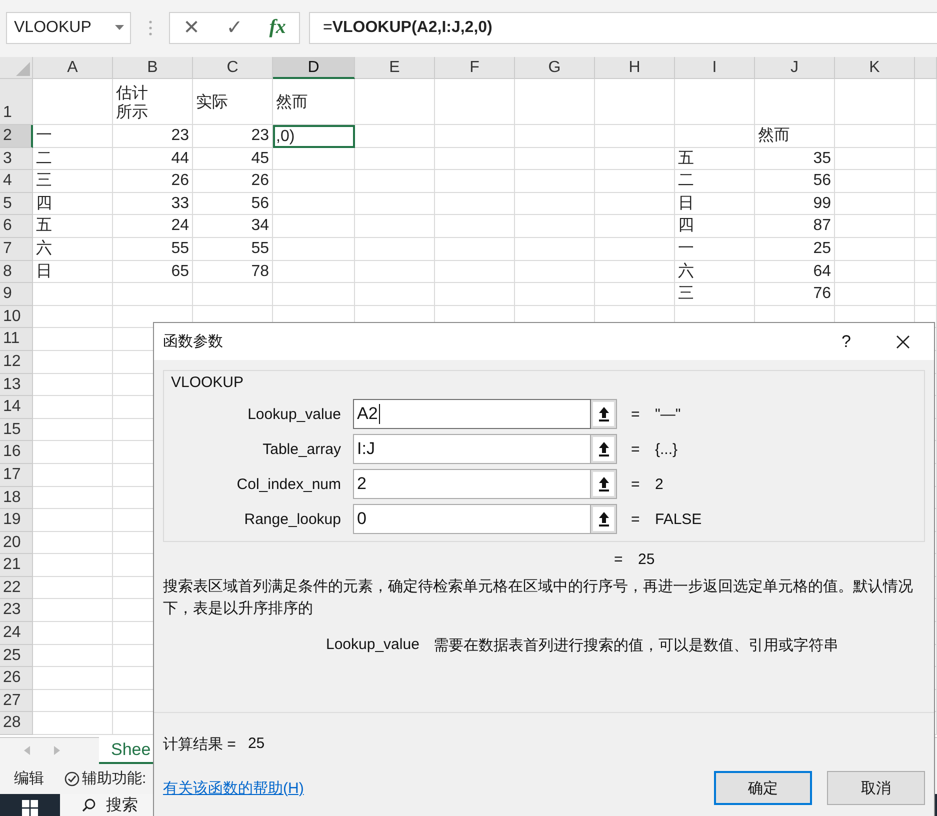 This screenshot has height=816, width=937. I want to click on argument-field: A2, so click(472, 414).